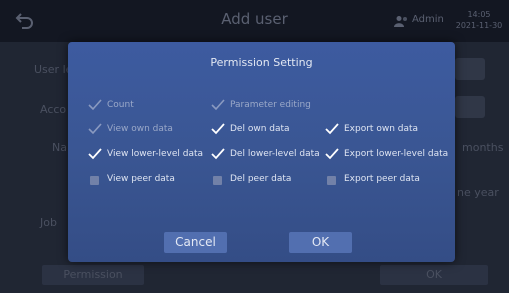 This screenshot has width=509, height=293. I want to click on user-level-field, so click(470, 69).